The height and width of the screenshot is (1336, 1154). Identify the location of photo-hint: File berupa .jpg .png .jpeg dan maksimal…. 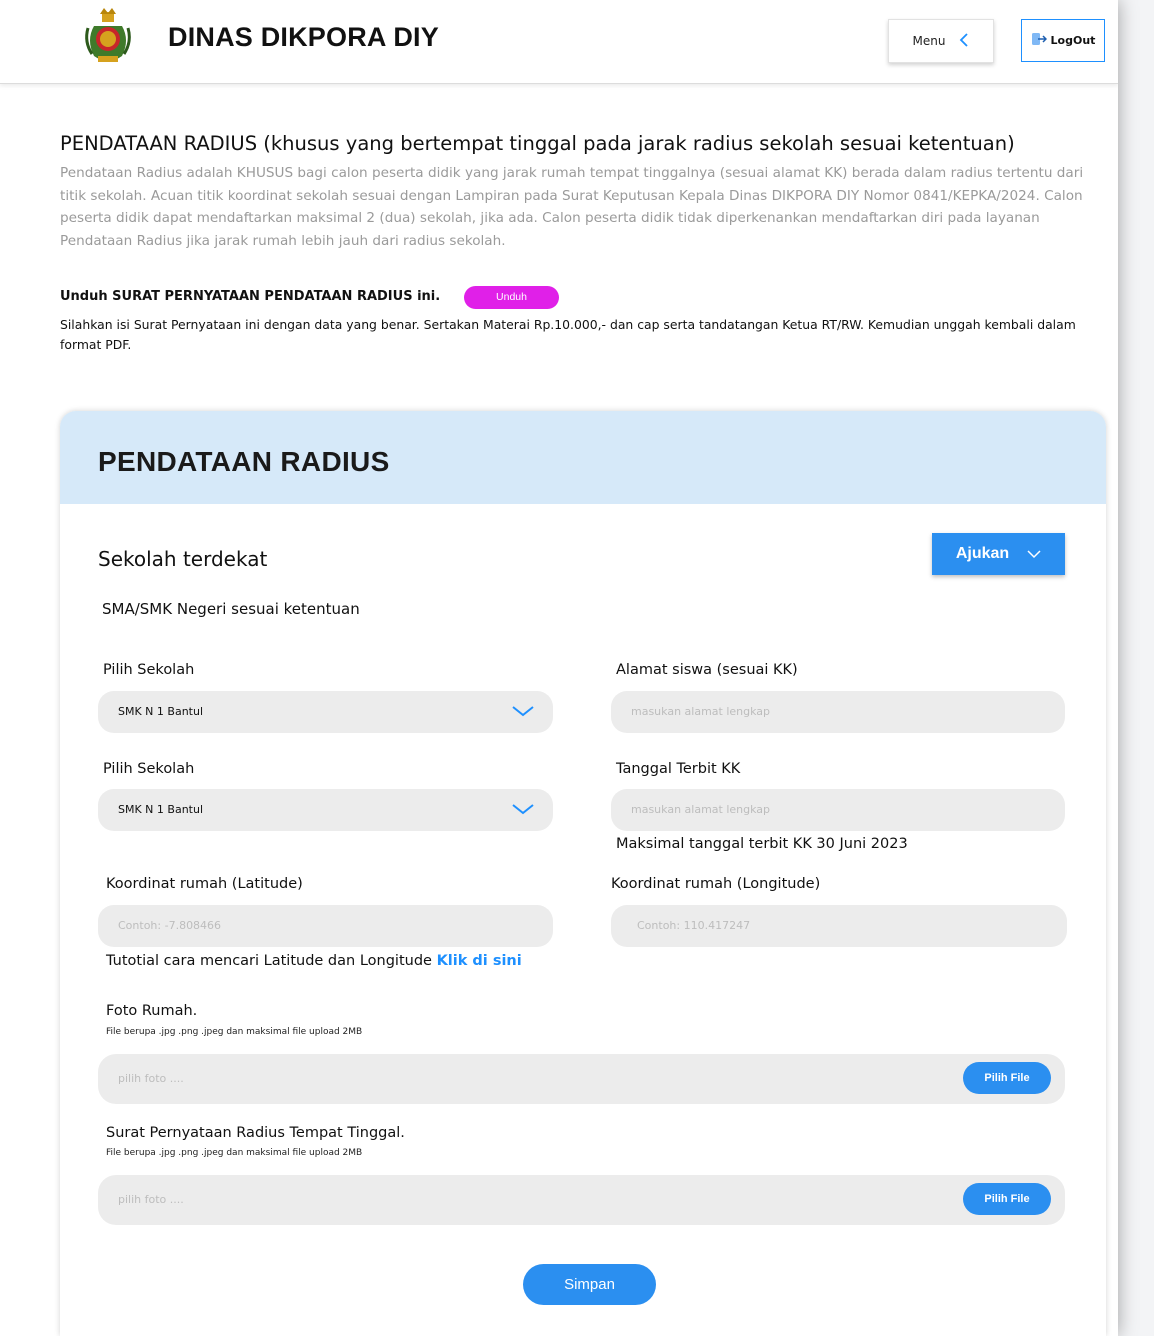
(234, 1032).